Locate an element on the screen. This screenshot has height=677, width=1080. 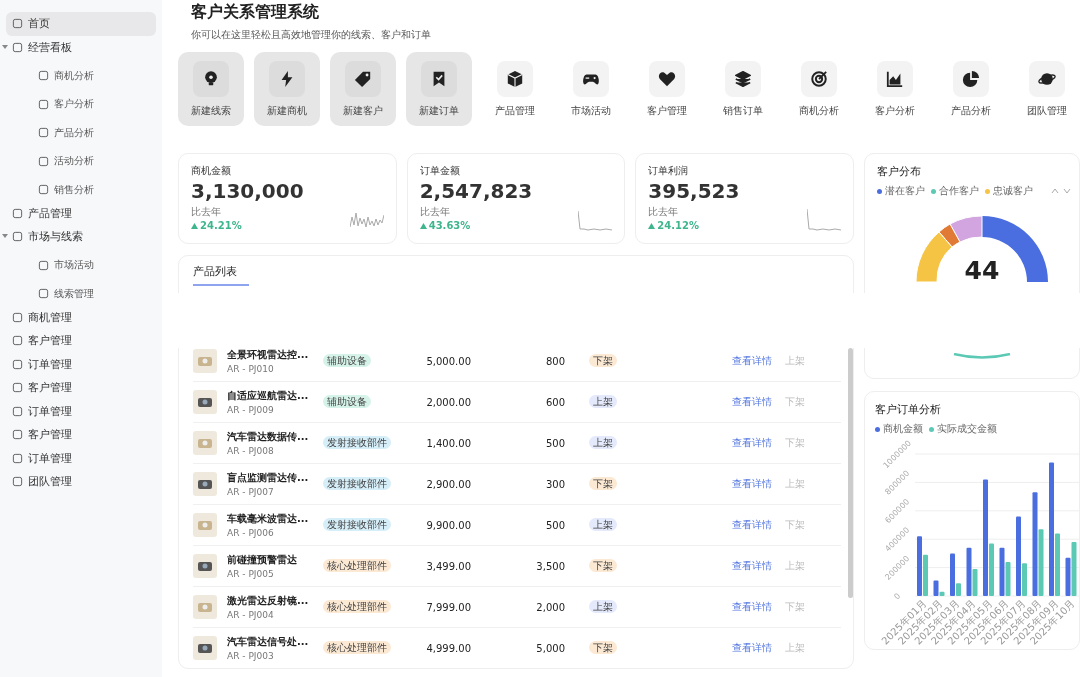
quick-link: 商机分析 is located at coordinates (819, 89).